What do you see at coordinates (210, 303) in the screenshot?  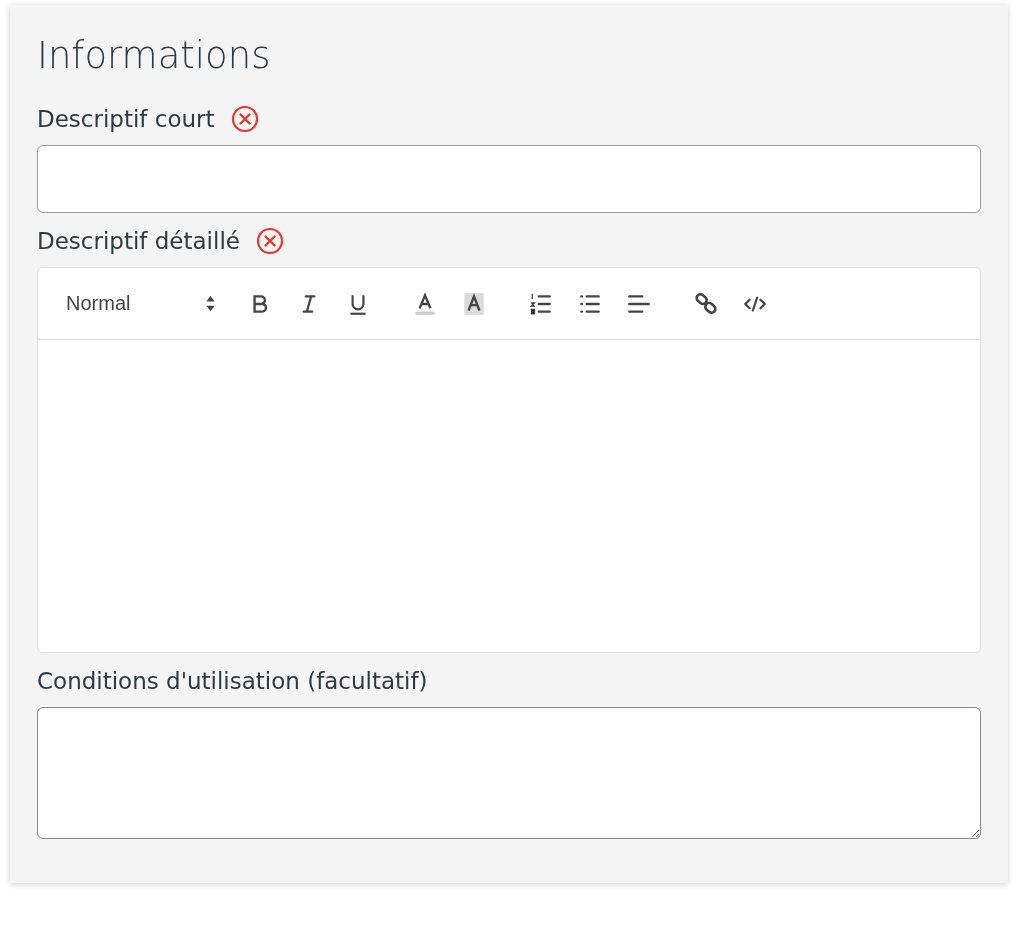 I see `dropdown-arrows-icon` at bounding box center [210, 303].